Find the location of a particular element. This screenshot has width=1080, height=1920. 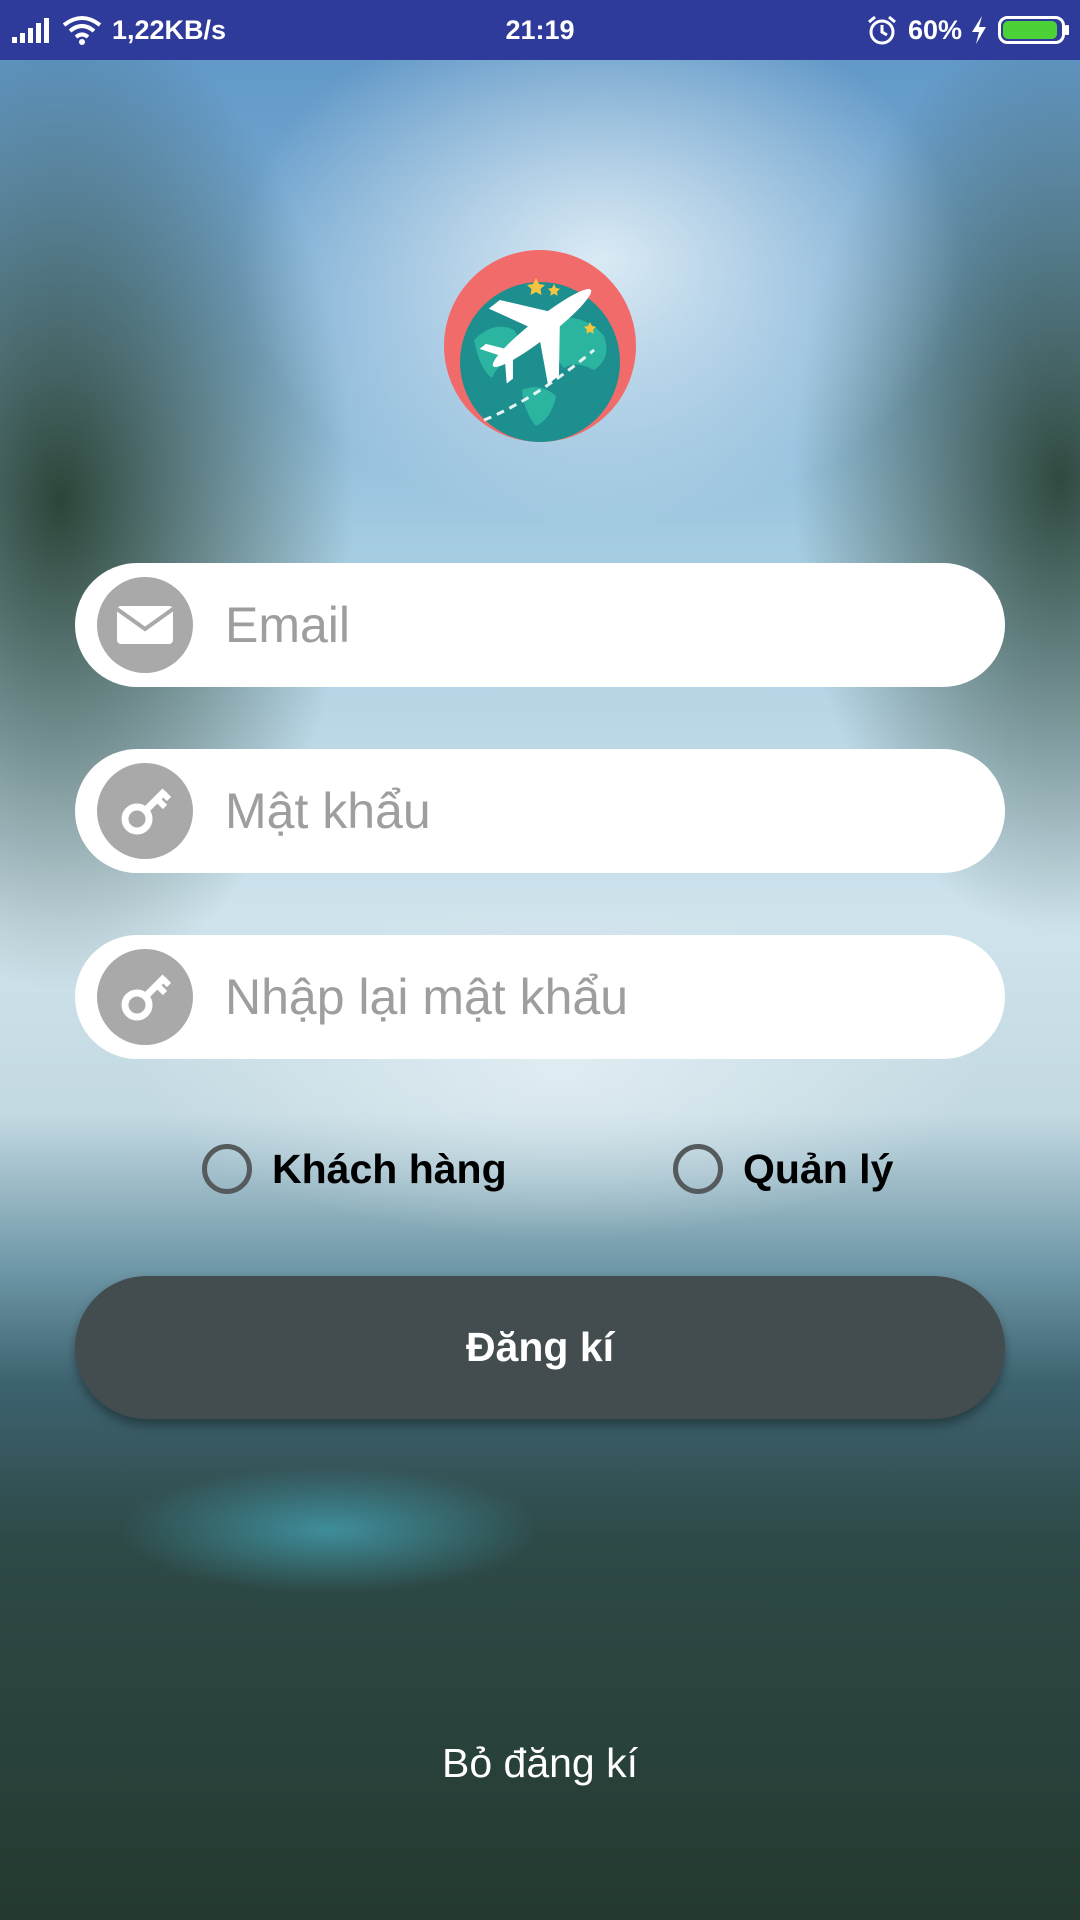

wifi-icon is located at coordinates (82, 30).